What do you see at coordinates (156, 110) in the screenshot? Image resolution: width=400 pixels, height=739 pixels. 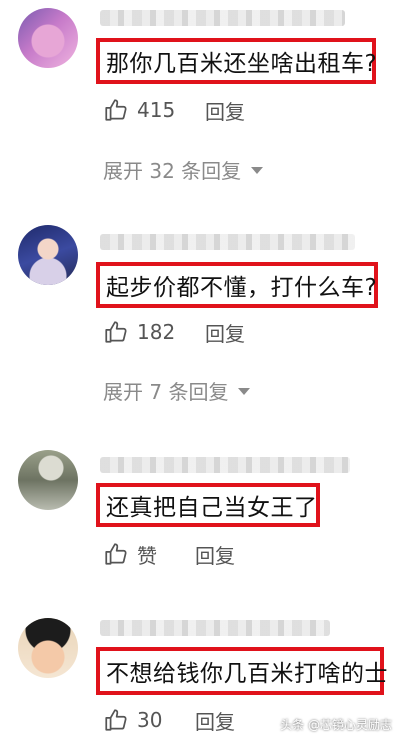 I see `like-count: 415` at bounding box center [156, 110].